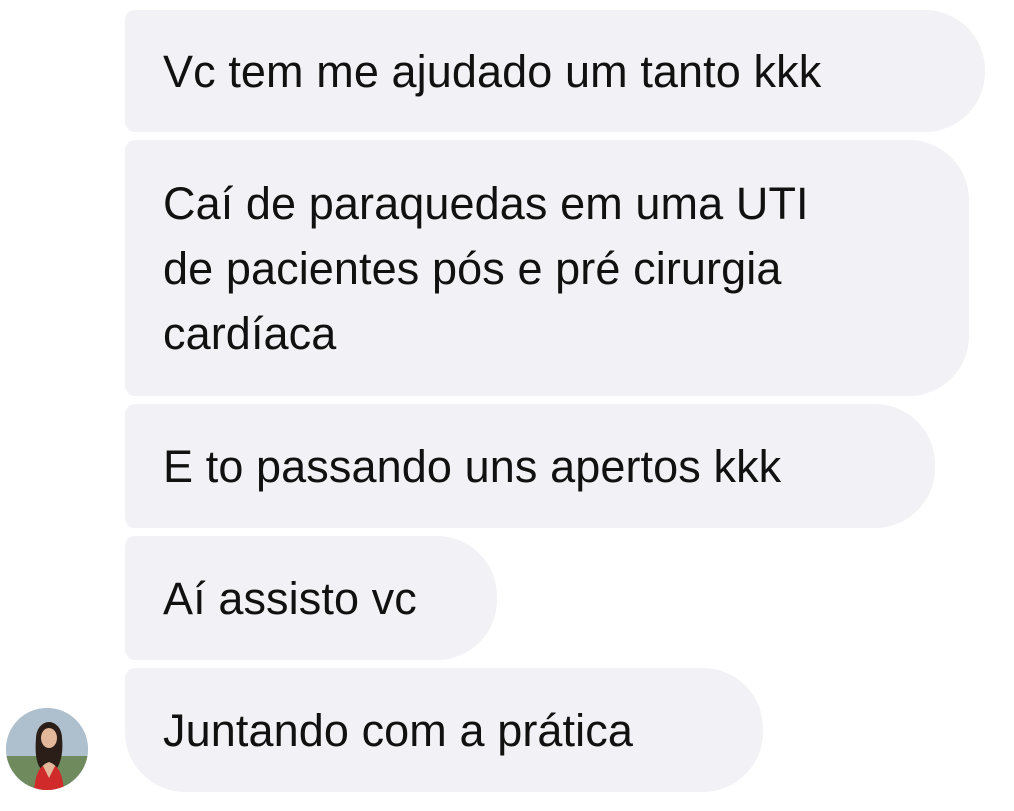 This screenshot has width=1014, height=811. What do you see at coordinates (311, 598) in the screenshot?
I see `message-bubble: Aí assisto vc` at bounding box center [311, 598].